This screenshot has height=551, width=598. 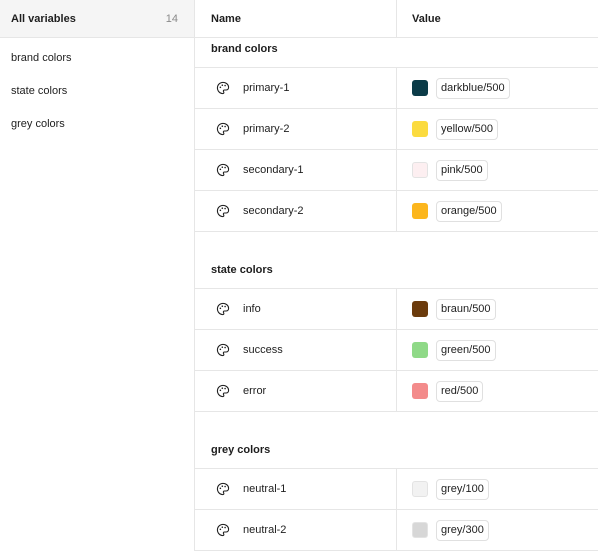 I want to click on value-chip: yellow/500, so click(x=467, y=129).